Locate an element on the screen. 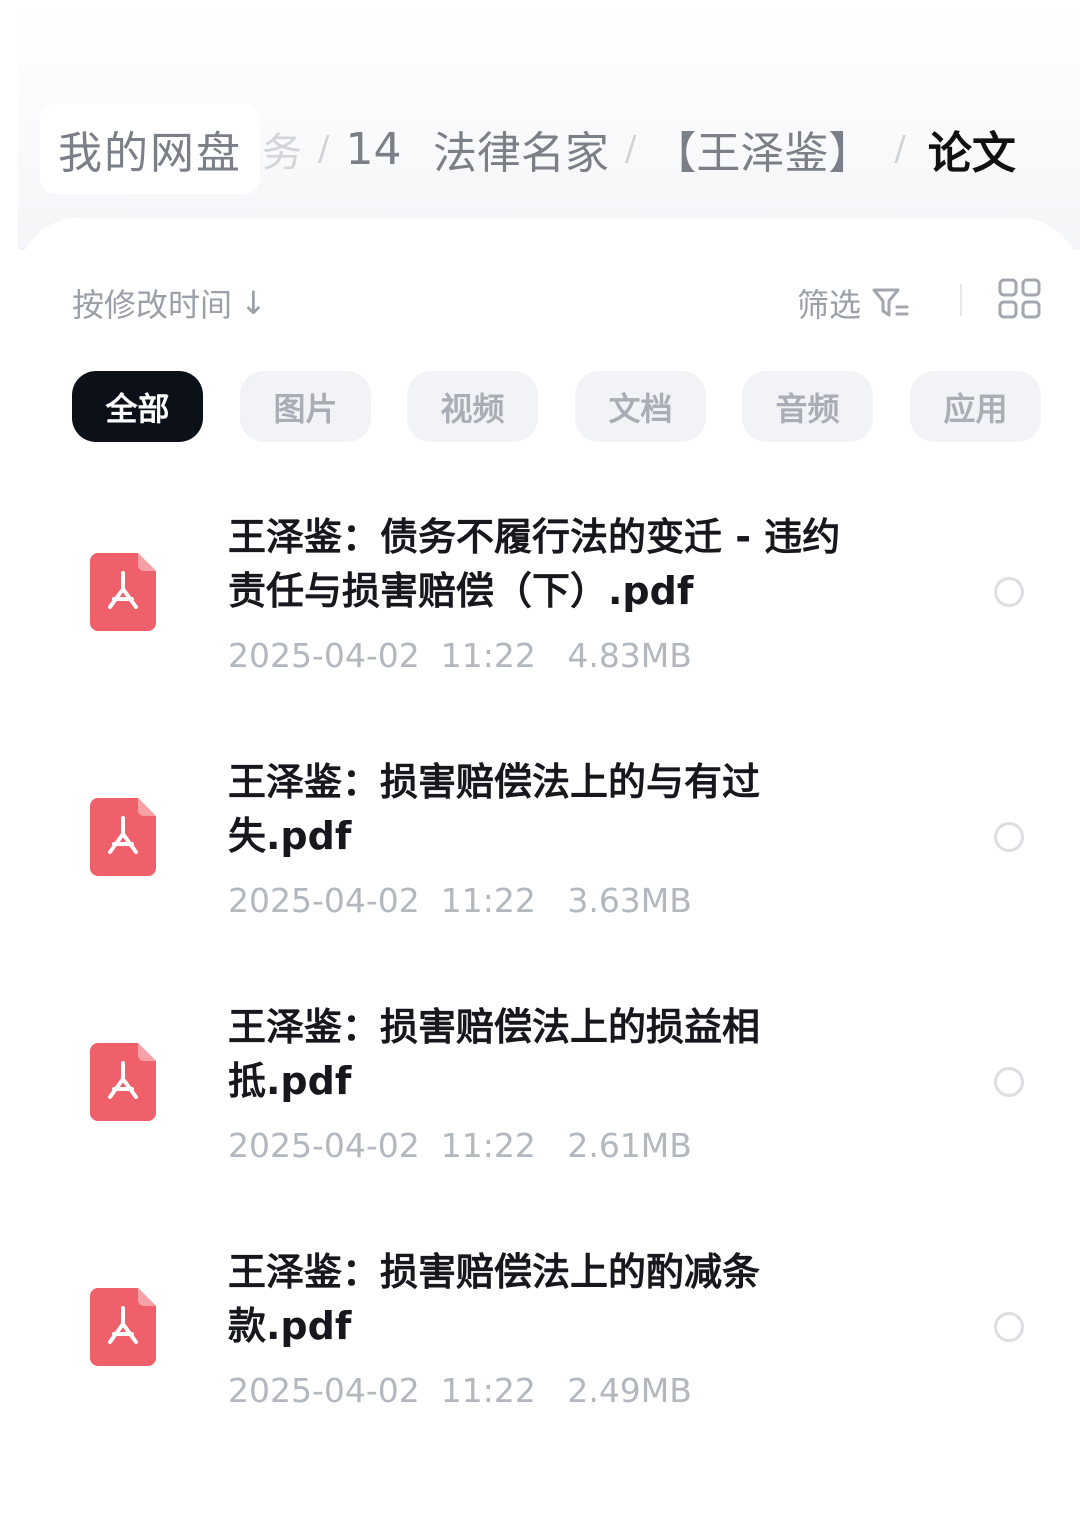  filter-icon is located at coordinates (890, 302).